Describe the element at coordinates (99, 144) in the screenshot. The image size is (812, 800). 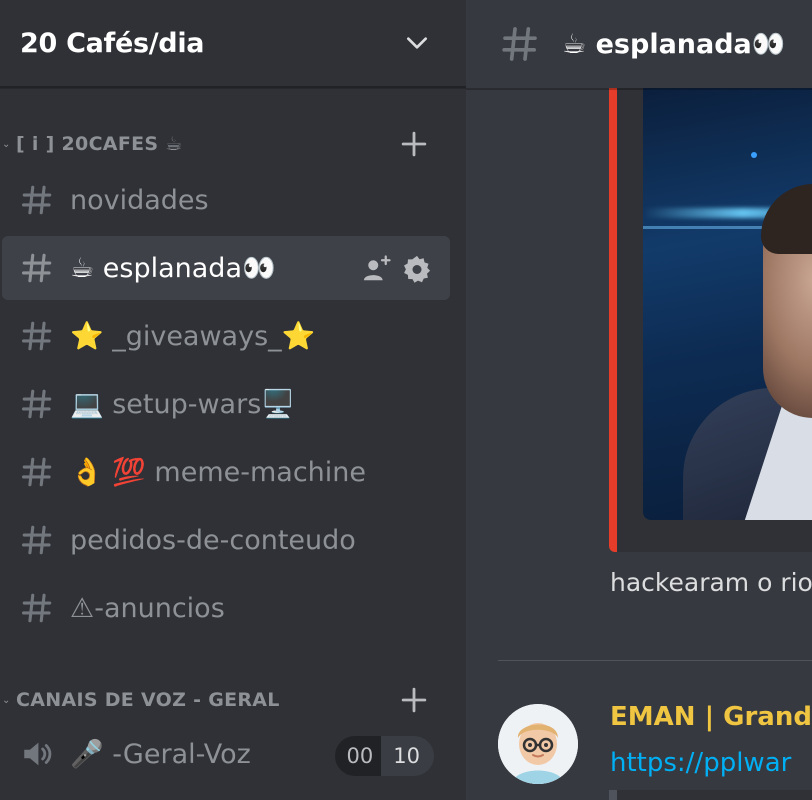
I see `category-label: [ i ] 20CAFES ☕` at that location.